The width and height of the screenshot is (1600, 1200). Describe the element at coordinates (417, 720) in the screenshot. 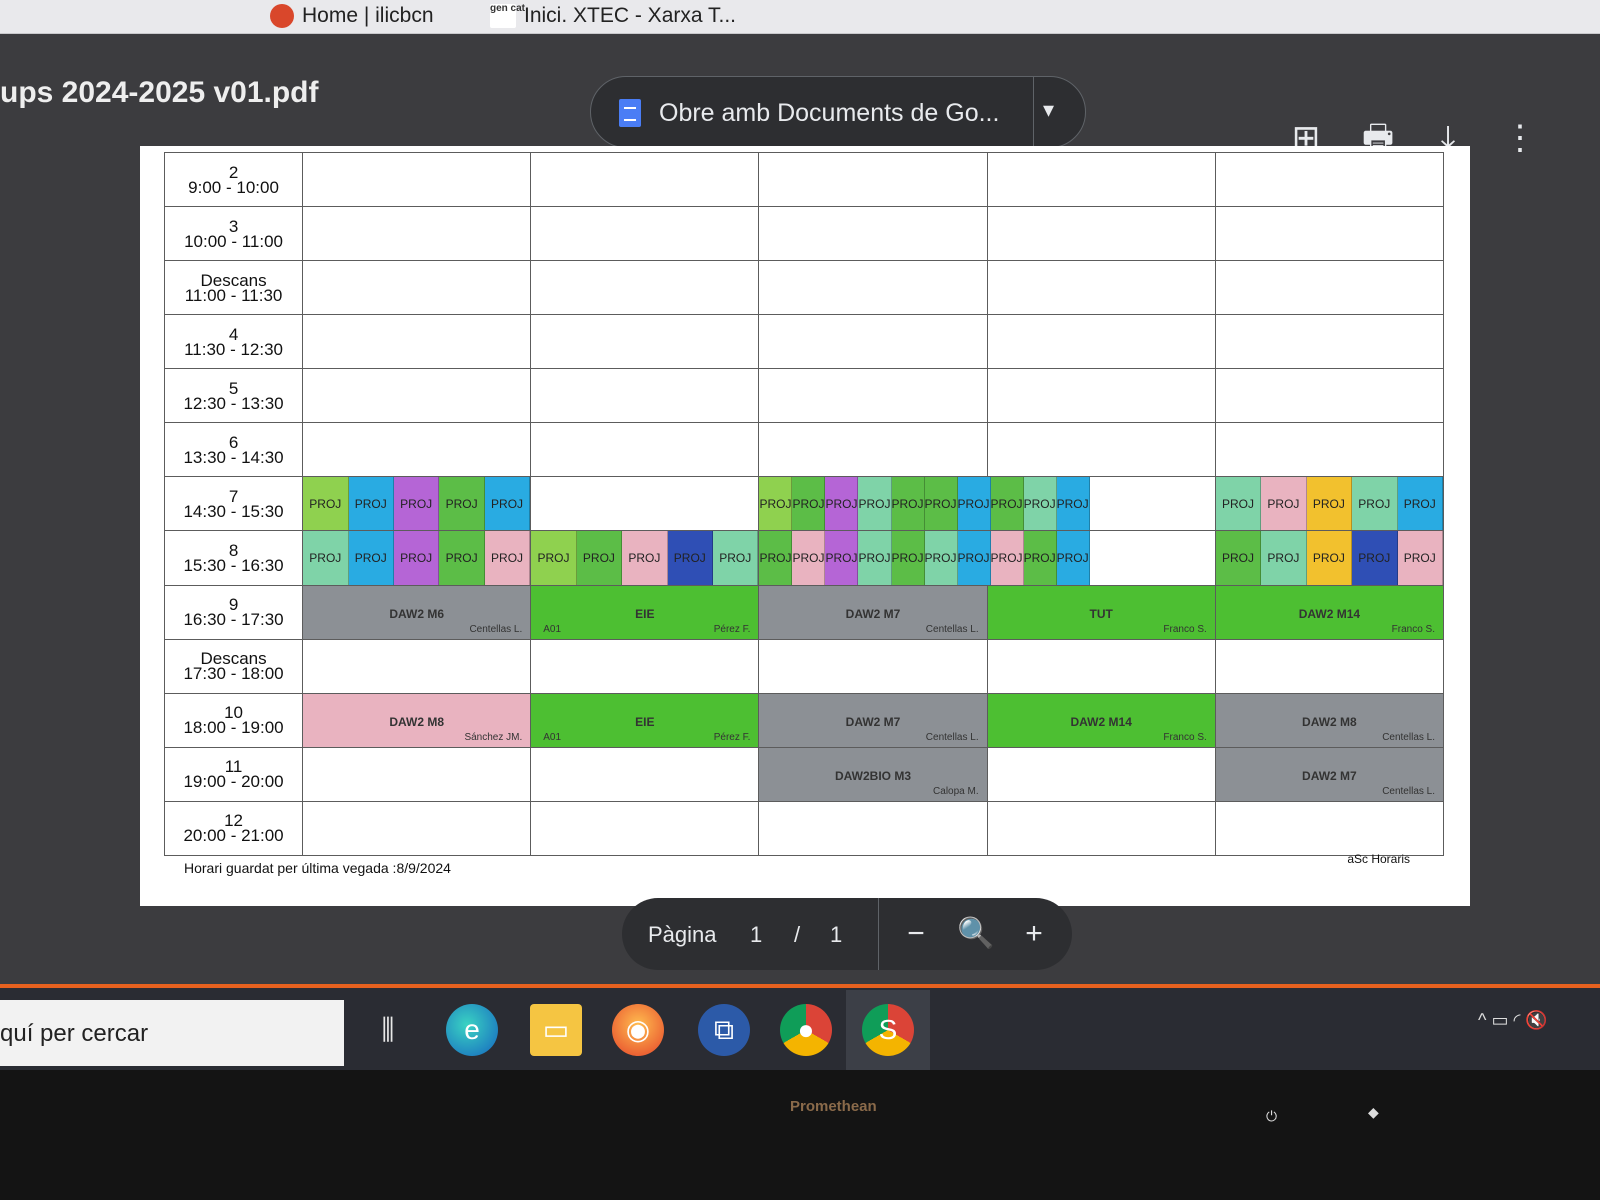

I see `lesson-block: DAW2 M8 Sánchez JM.` at that location.